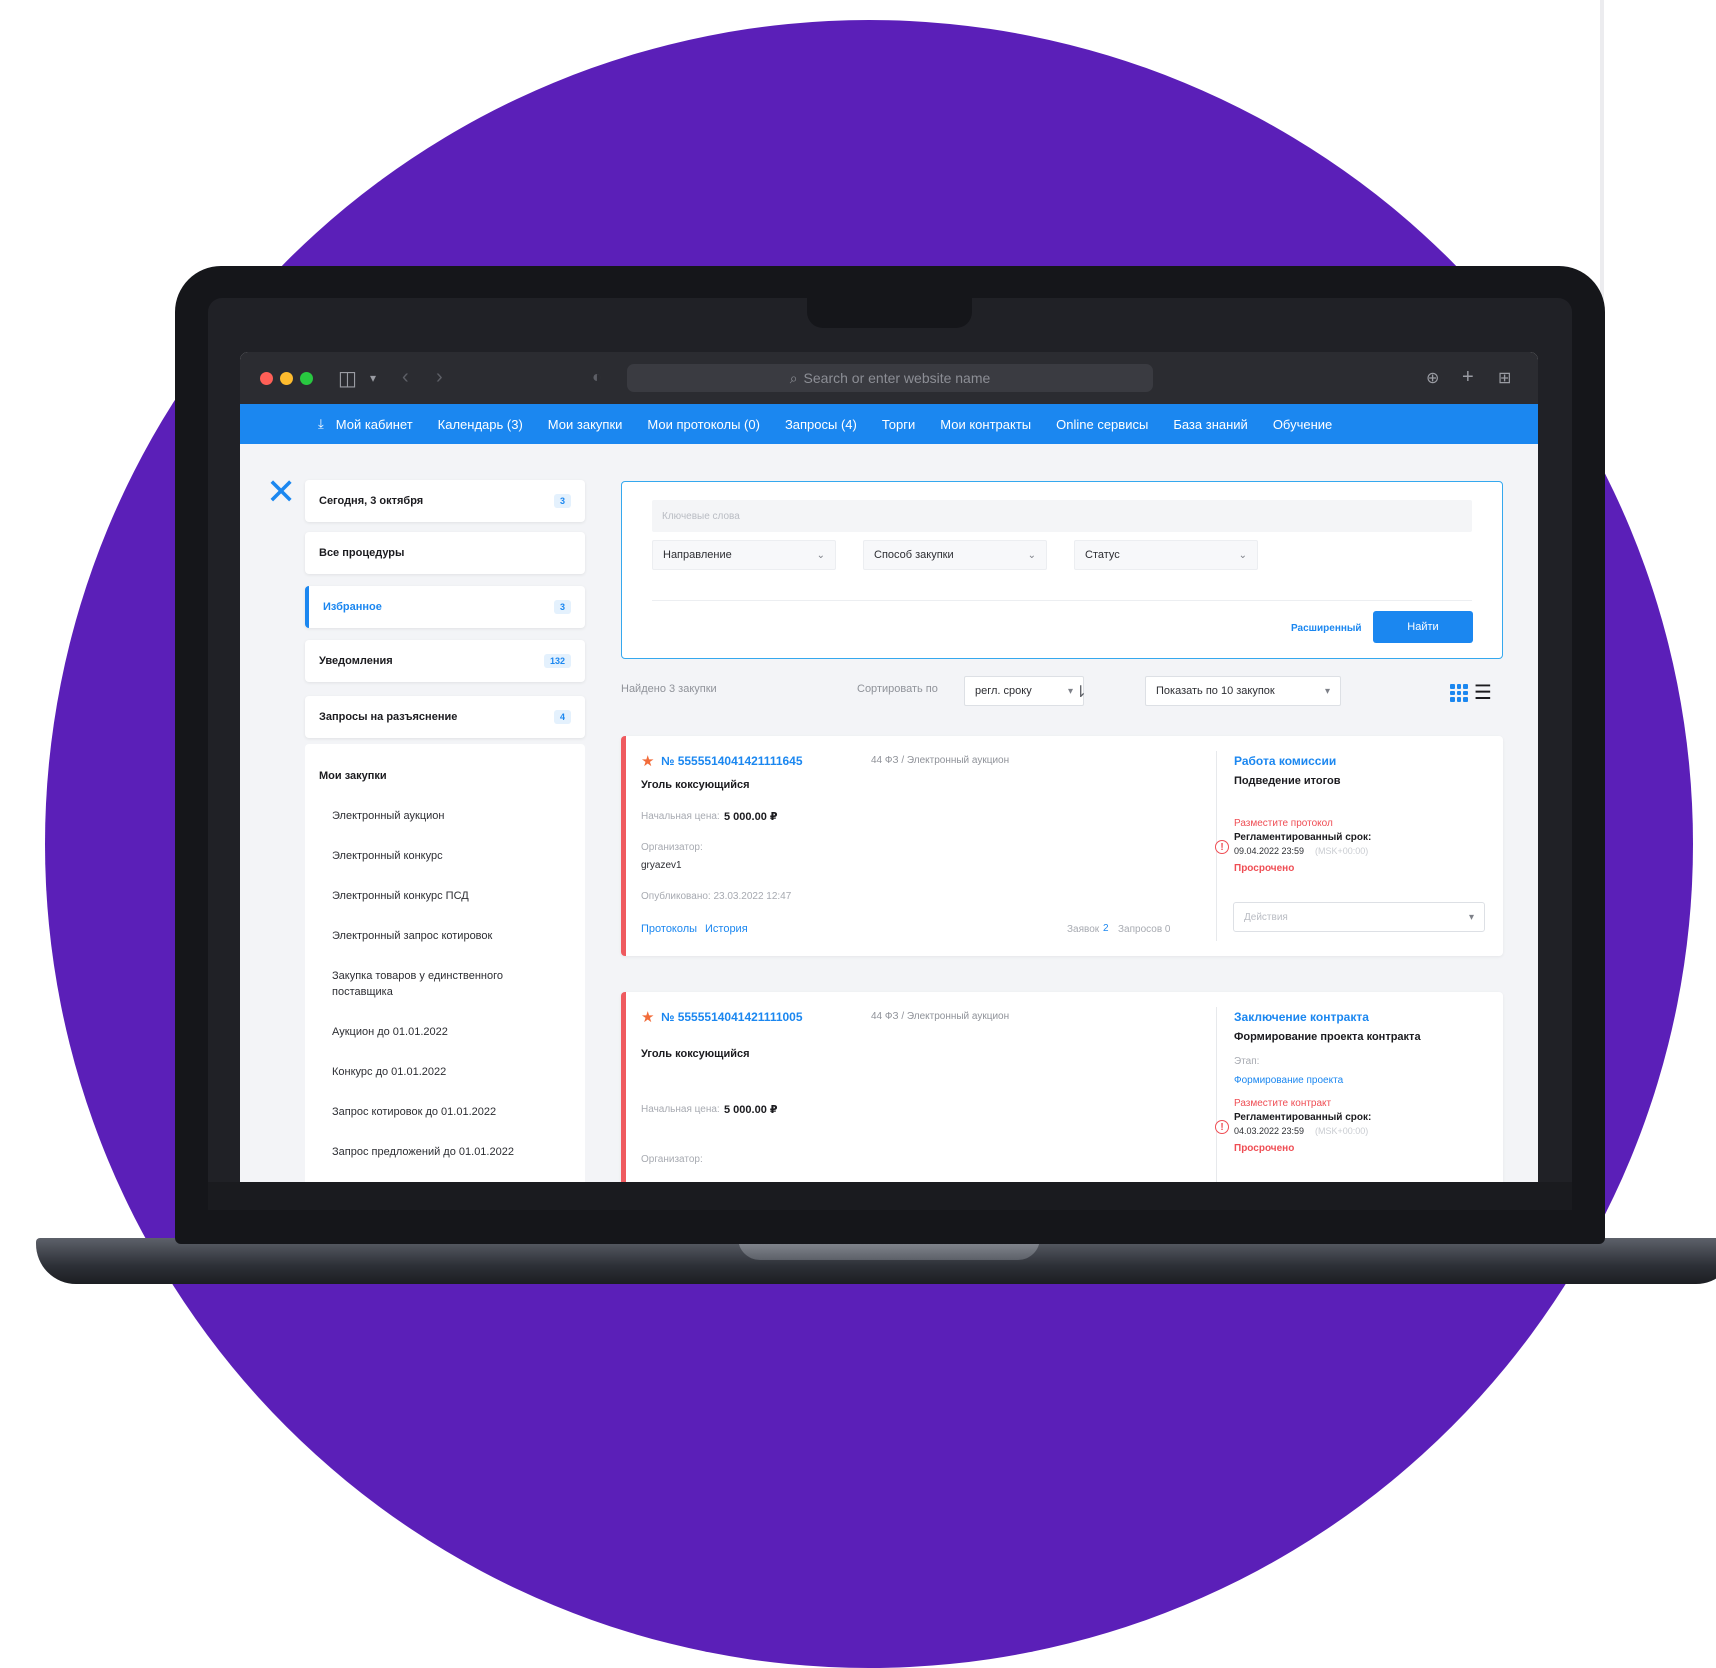 Image resolution: width=1716 pixels, height=1668 pixels. What do you see at coordinates (437, 856) in the screenshot?
I see `list-item: Электронный конкурс` at bounding box center [437, 856].